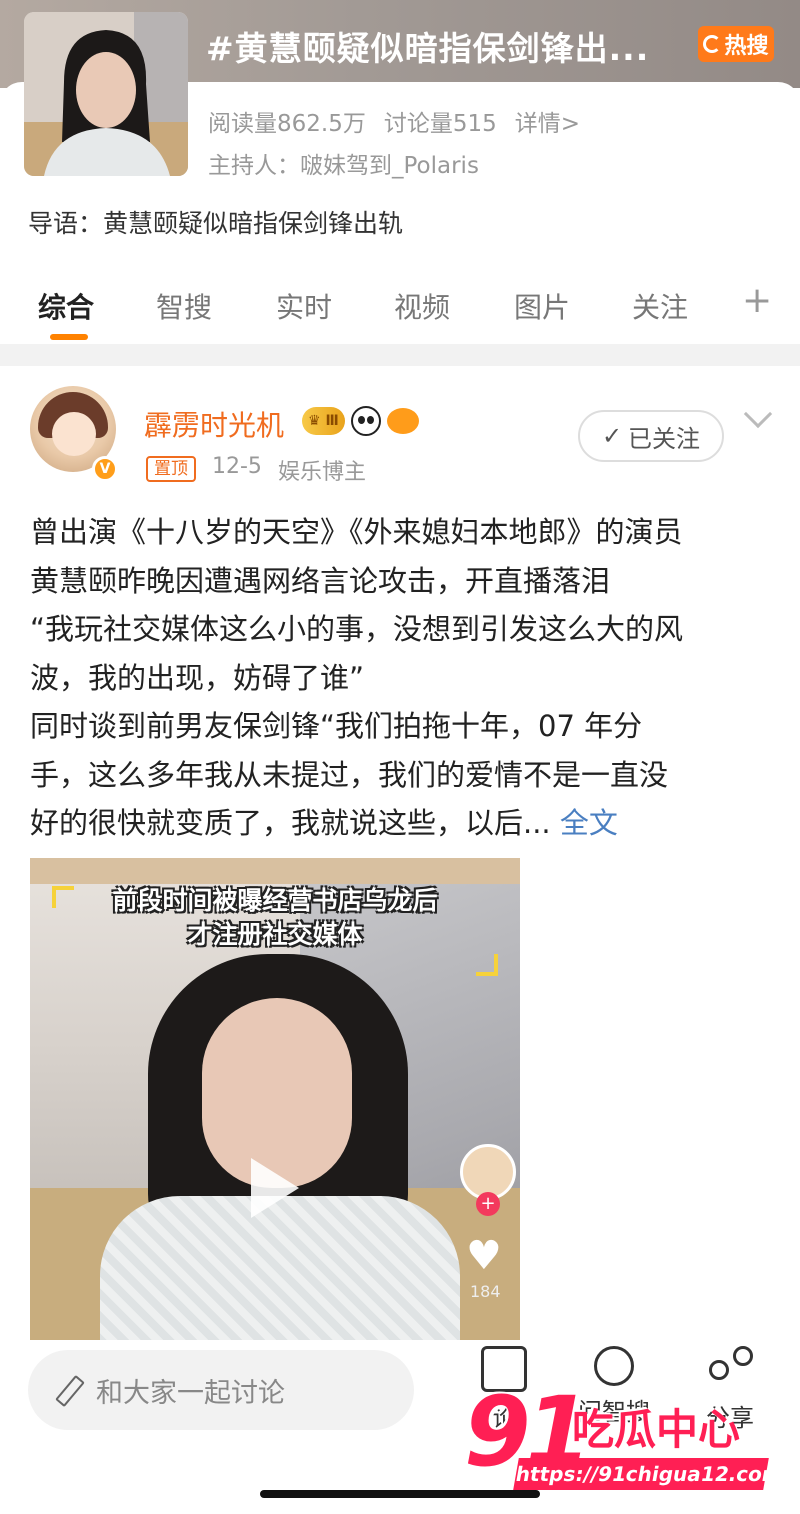  I want to click on follow-label: 已关注, so click(664, 438).